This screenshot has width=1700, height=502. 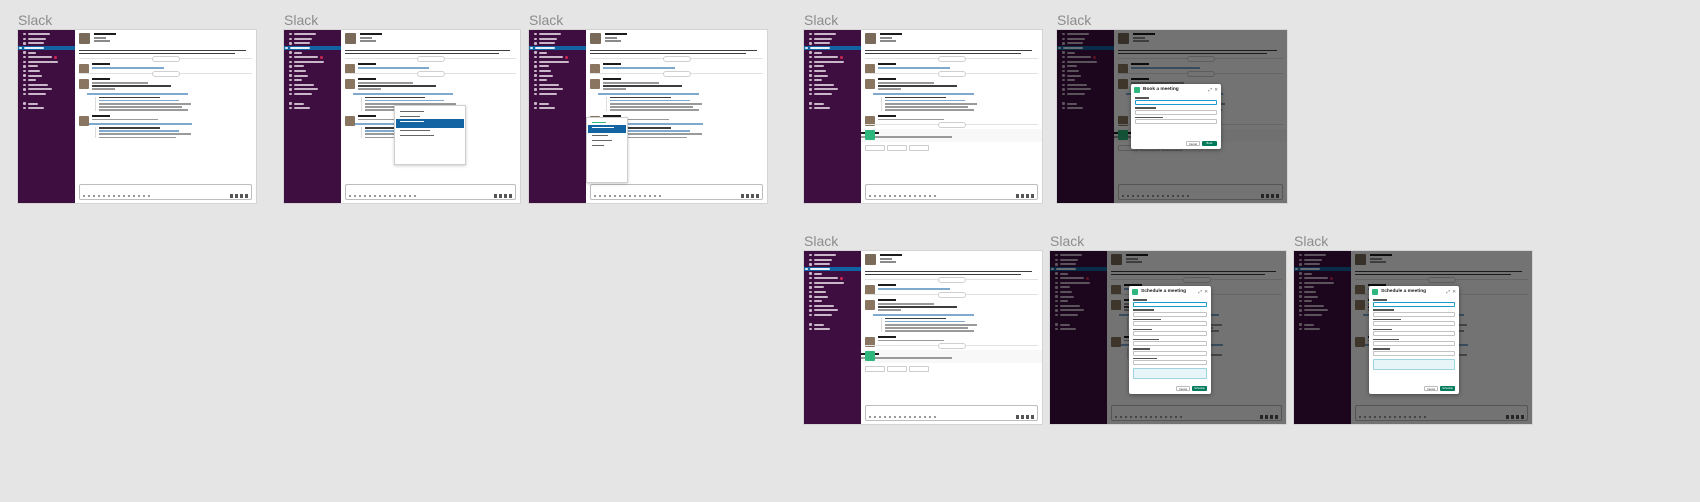 What do you see at coordinates (1209, 143) in the screenshot?
I see `submit-button: Book` at bounding box center [1209, 143].